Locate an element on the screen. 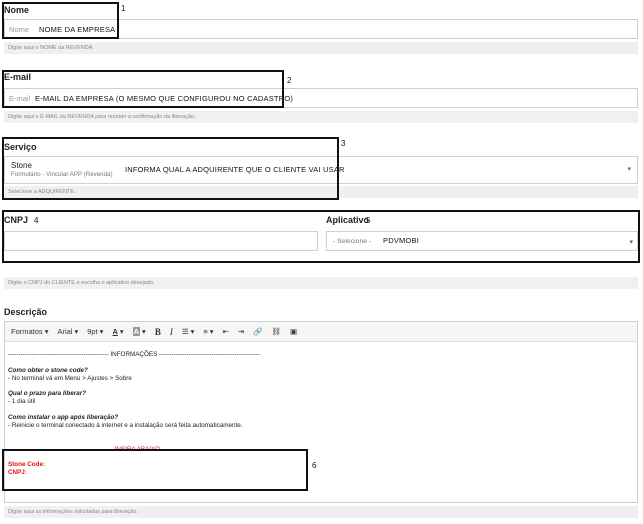  numbered-list-icon: ≡ is located at coordinates (205, 331).